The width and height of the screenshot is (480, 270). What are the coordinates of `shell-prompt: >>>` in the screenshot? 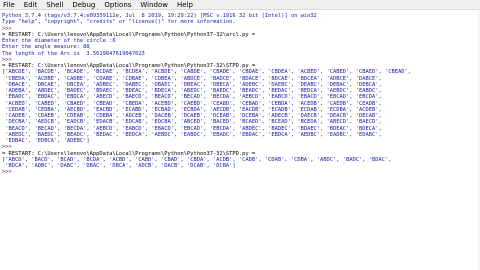 It's located at (8, 172).